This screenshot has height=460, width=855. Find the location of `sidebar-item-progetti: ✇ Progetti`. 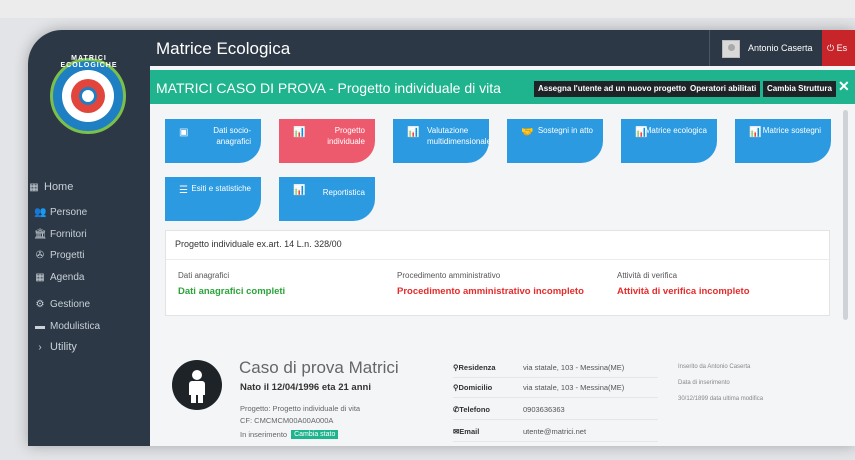

sidebar-item-progetti: ✇ Progetti is located at coordinates (59, 255).